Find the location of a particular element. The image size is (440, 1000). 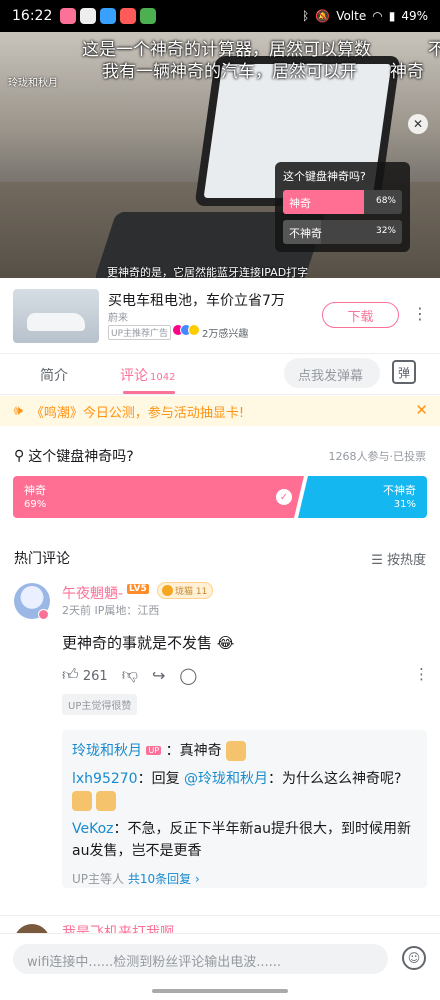

medal-icon is located at coordinates (167, 590).